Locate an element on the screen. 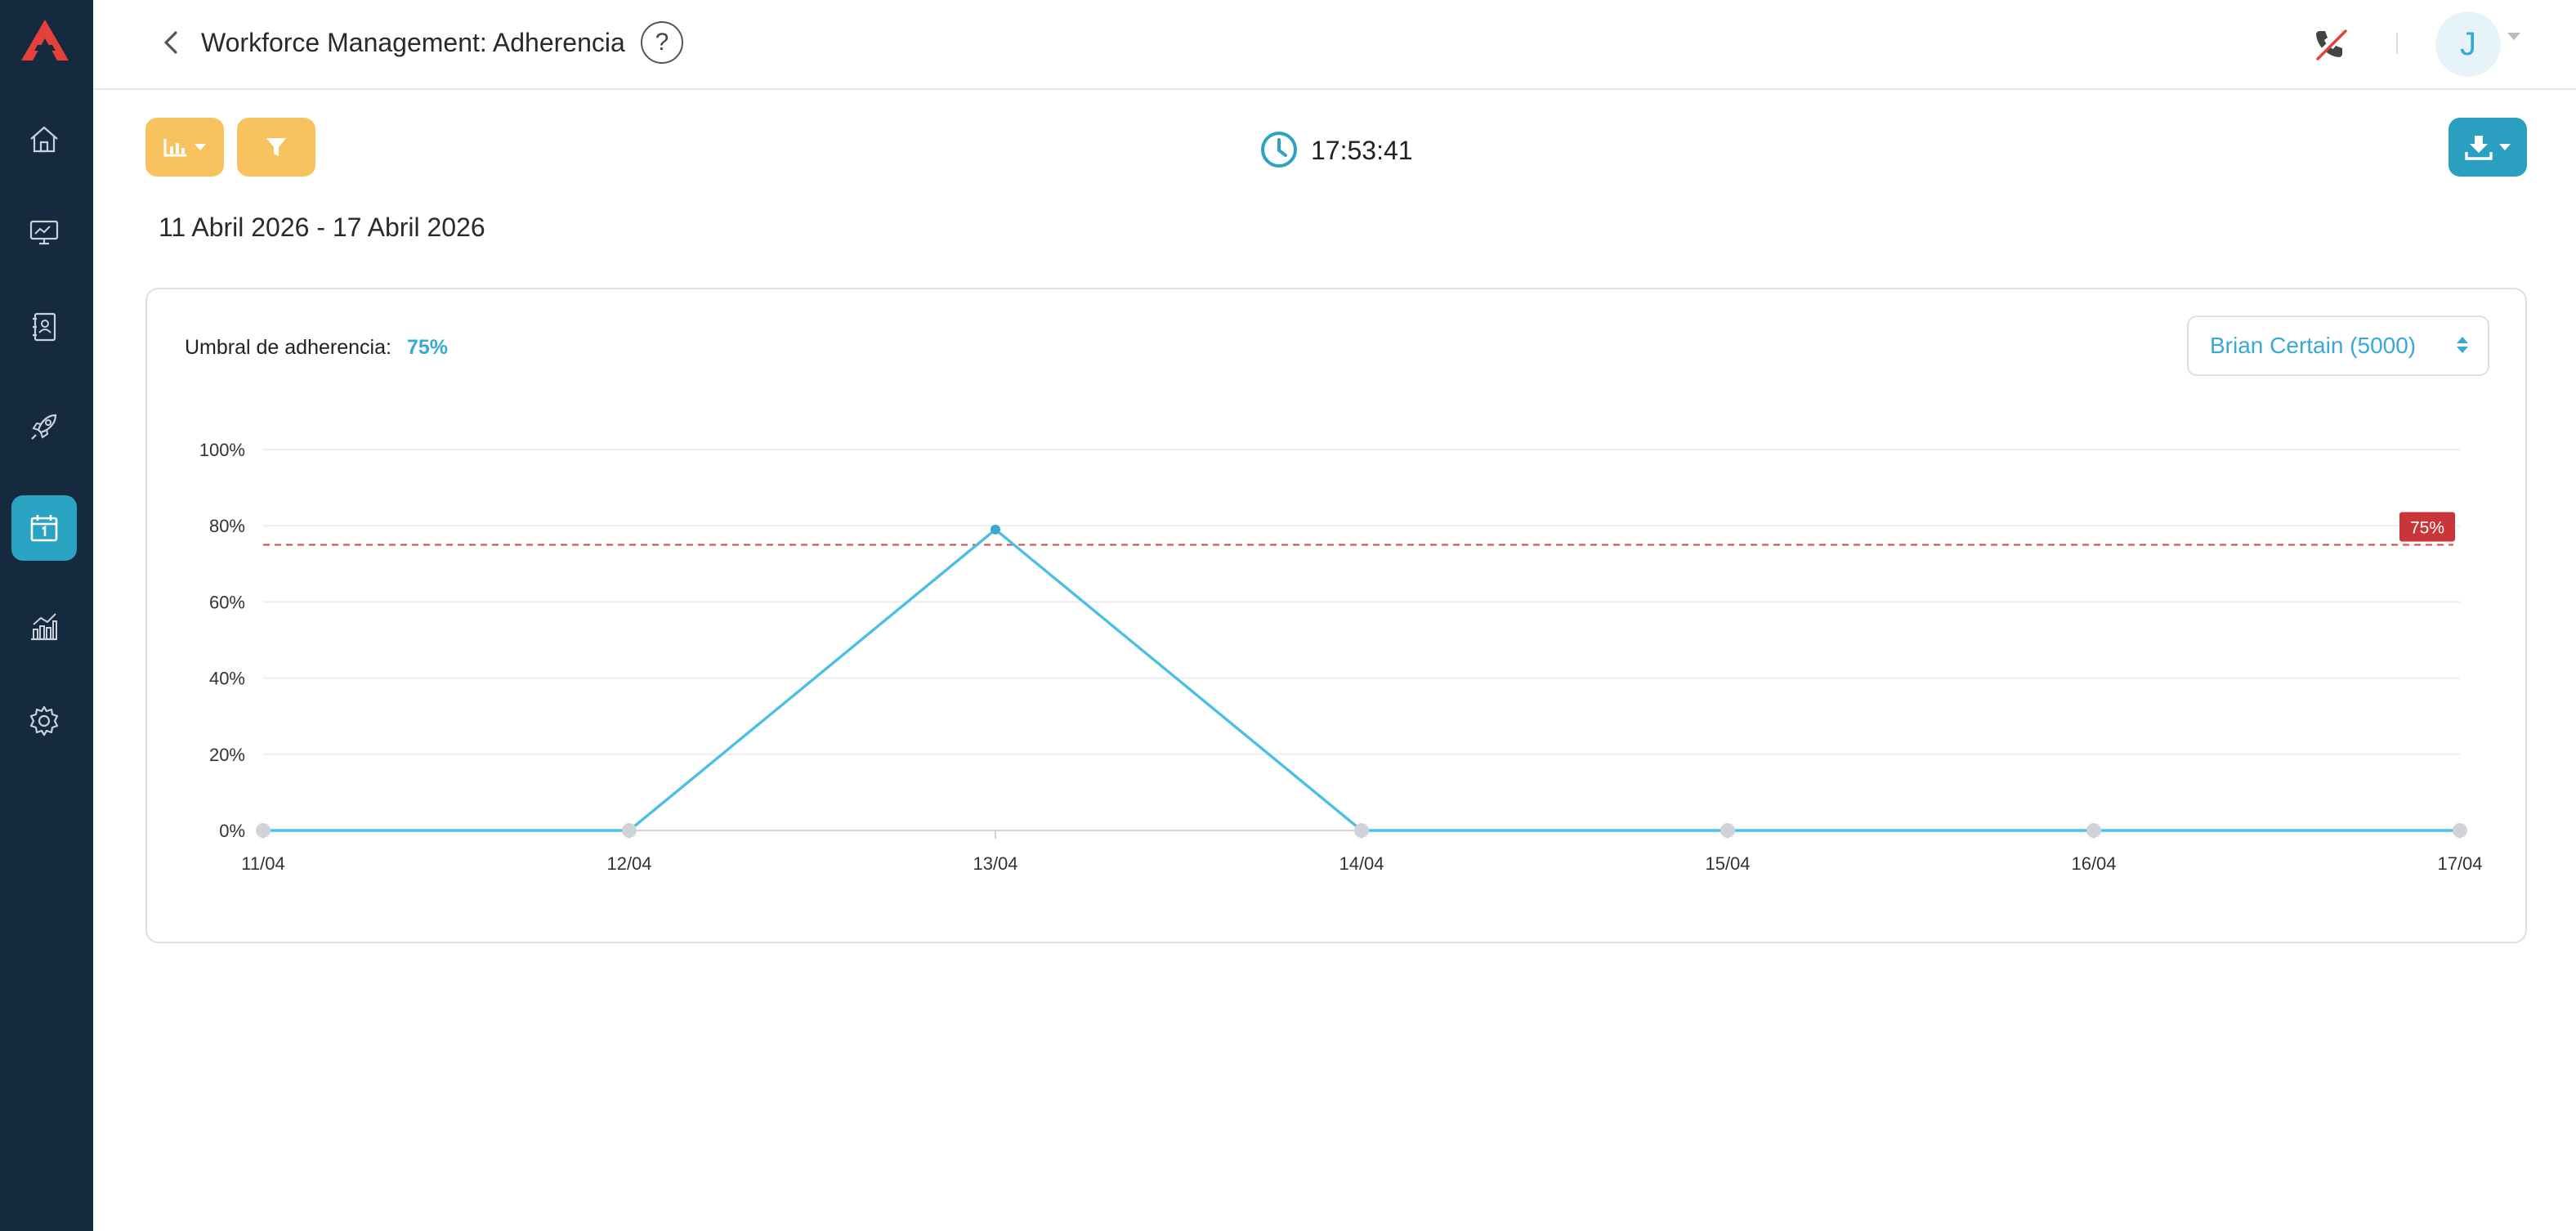 Image resolution: width=2576 pixels, height=1231 pixels. x-tick-label: 12/04 is located at coordinates (628, 864).